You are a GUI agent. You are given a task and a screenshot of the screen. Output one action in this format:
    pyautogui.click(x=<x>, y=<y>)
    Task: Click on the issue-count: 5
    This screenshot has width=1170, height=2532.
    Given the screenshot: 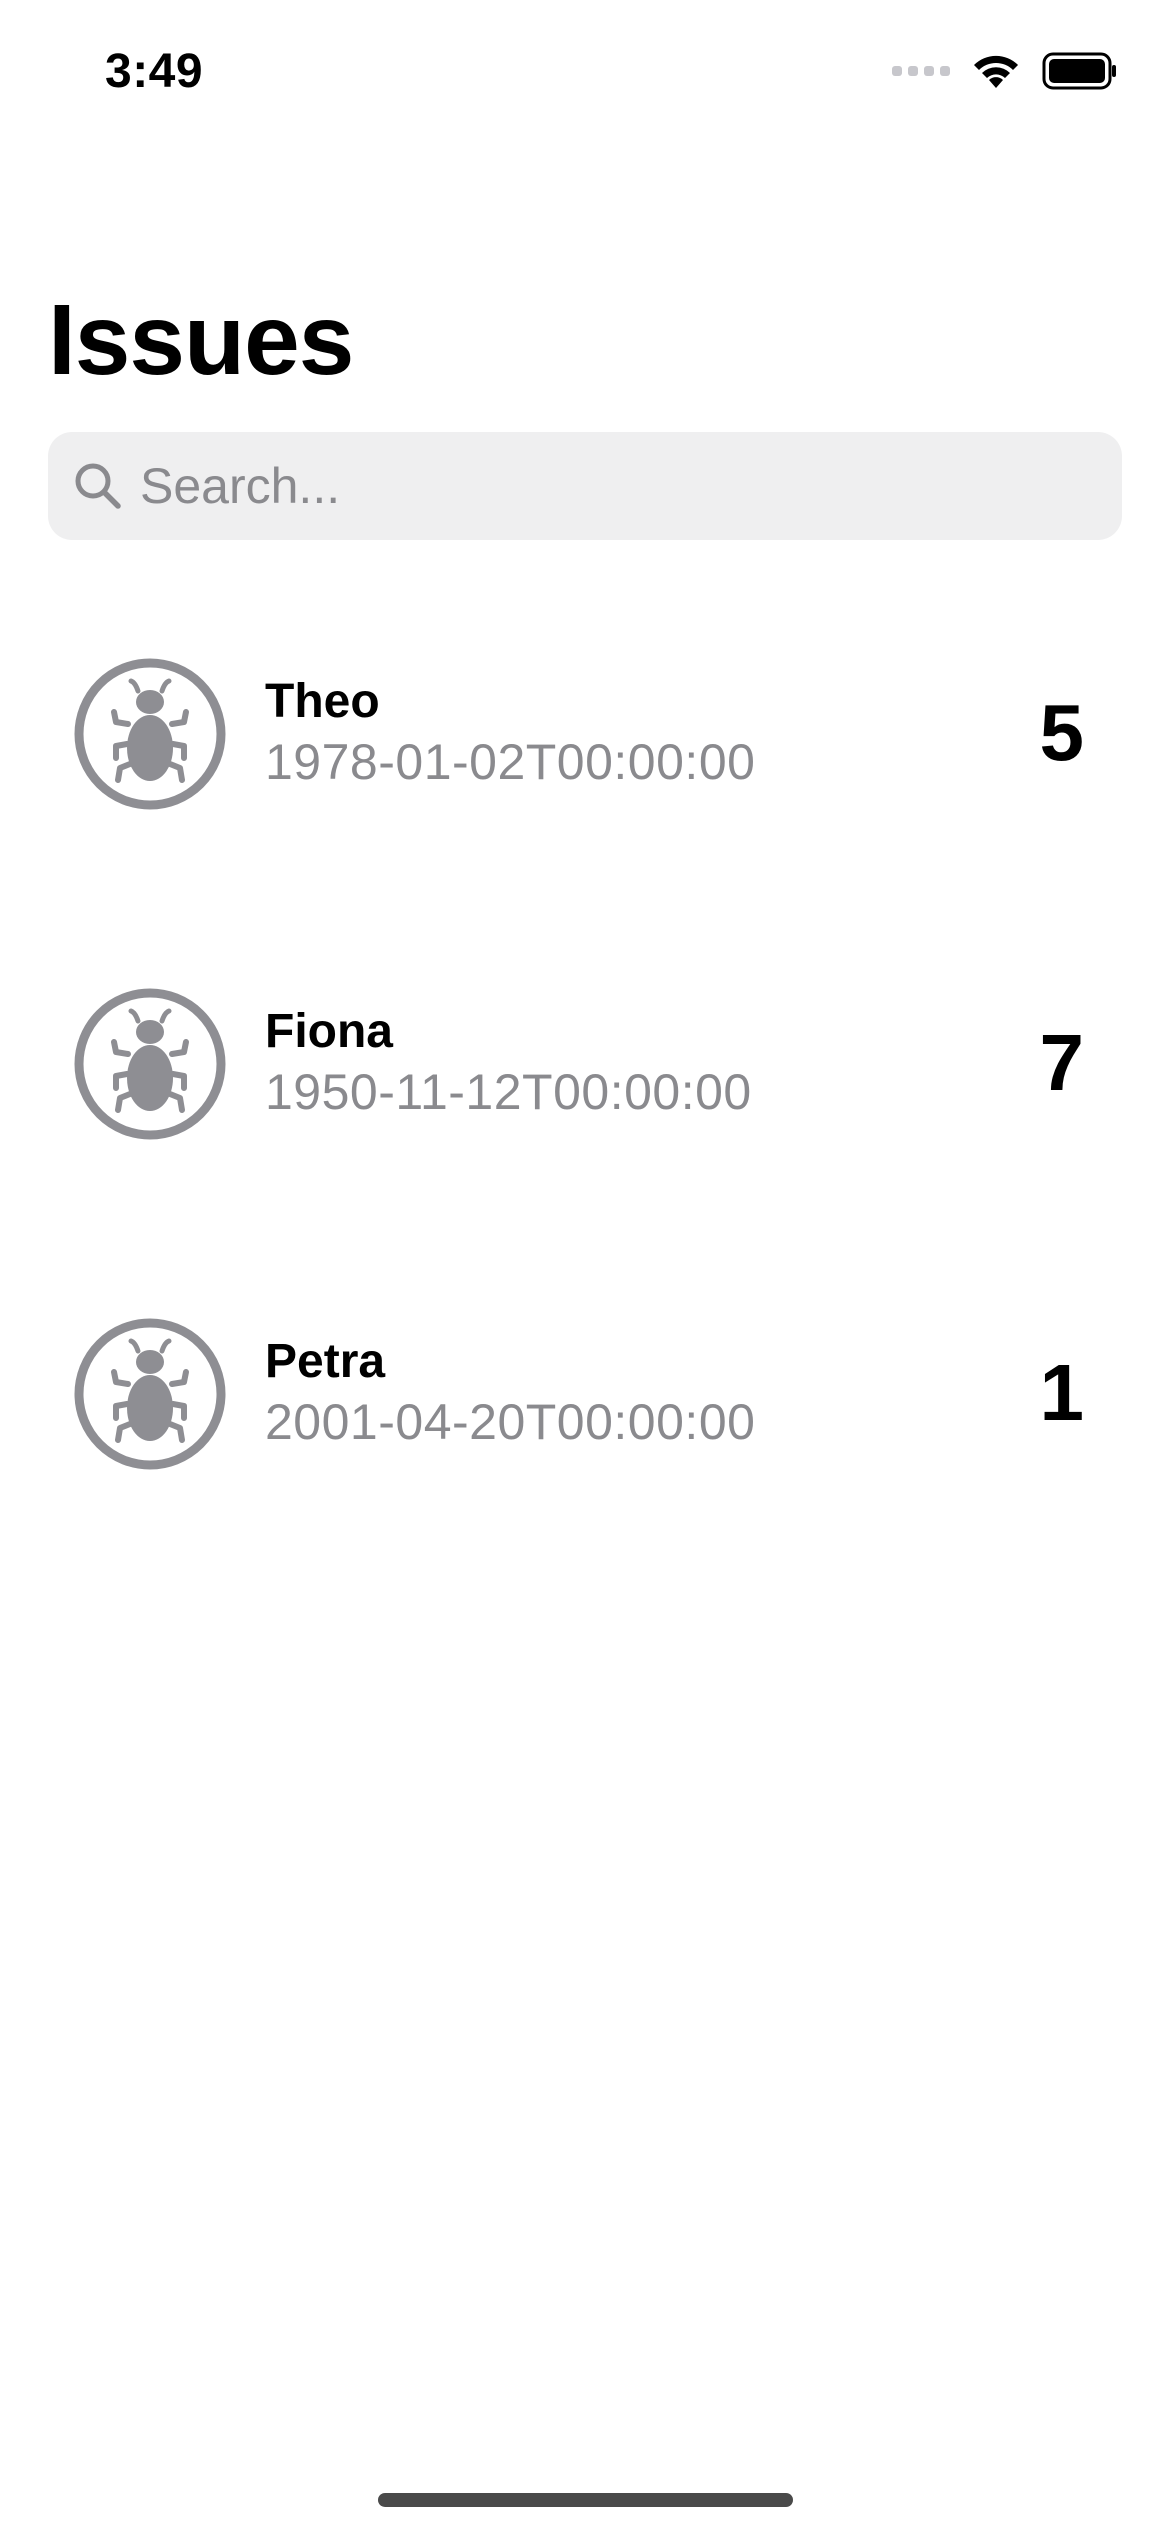 What is the action you would take?
    pyautogui.click(x=1062, y=732)
    